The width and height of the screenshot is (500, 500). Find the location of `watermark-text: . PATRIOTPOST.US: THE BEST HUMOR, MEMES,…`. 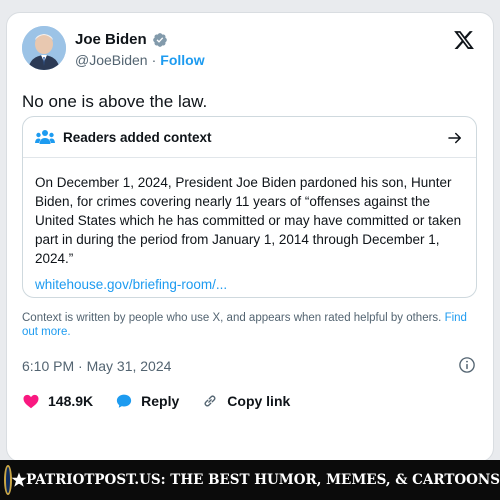

watermark-text: . PATRIOTPOST.US: THE BEST HUMOR, MEMES,… is located at coordinates (258, 480).